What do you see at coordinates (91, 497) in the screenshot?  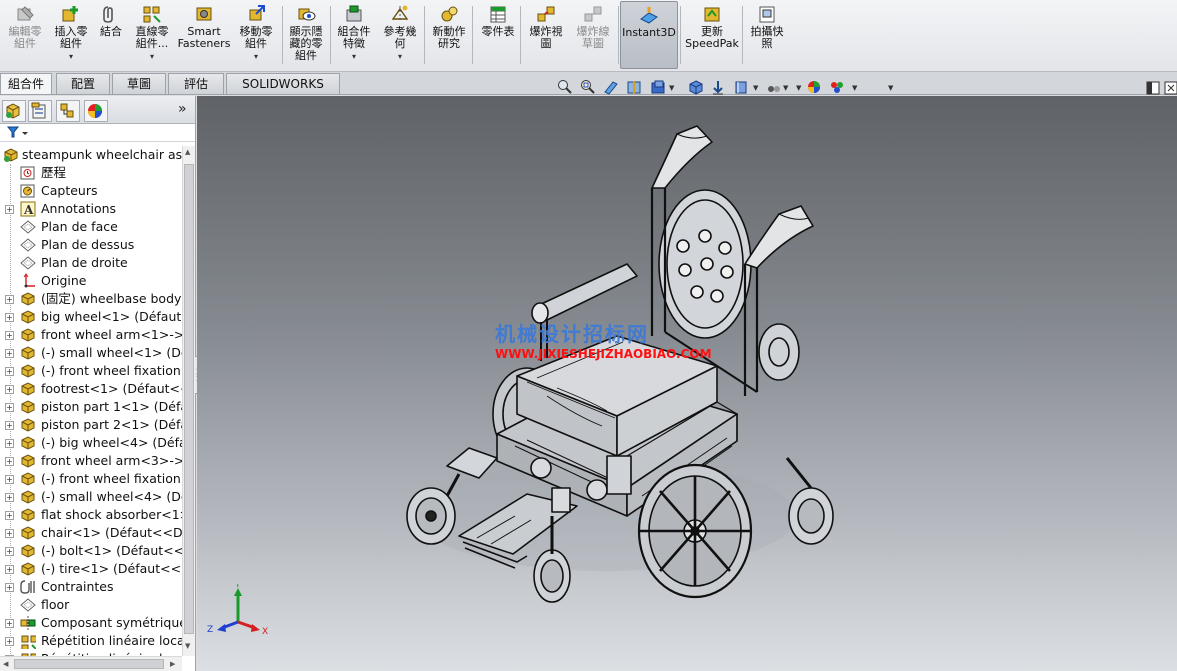 I see `tree-item: + (-) small wheel<4> (Défa` at bounding box center [91, 497].